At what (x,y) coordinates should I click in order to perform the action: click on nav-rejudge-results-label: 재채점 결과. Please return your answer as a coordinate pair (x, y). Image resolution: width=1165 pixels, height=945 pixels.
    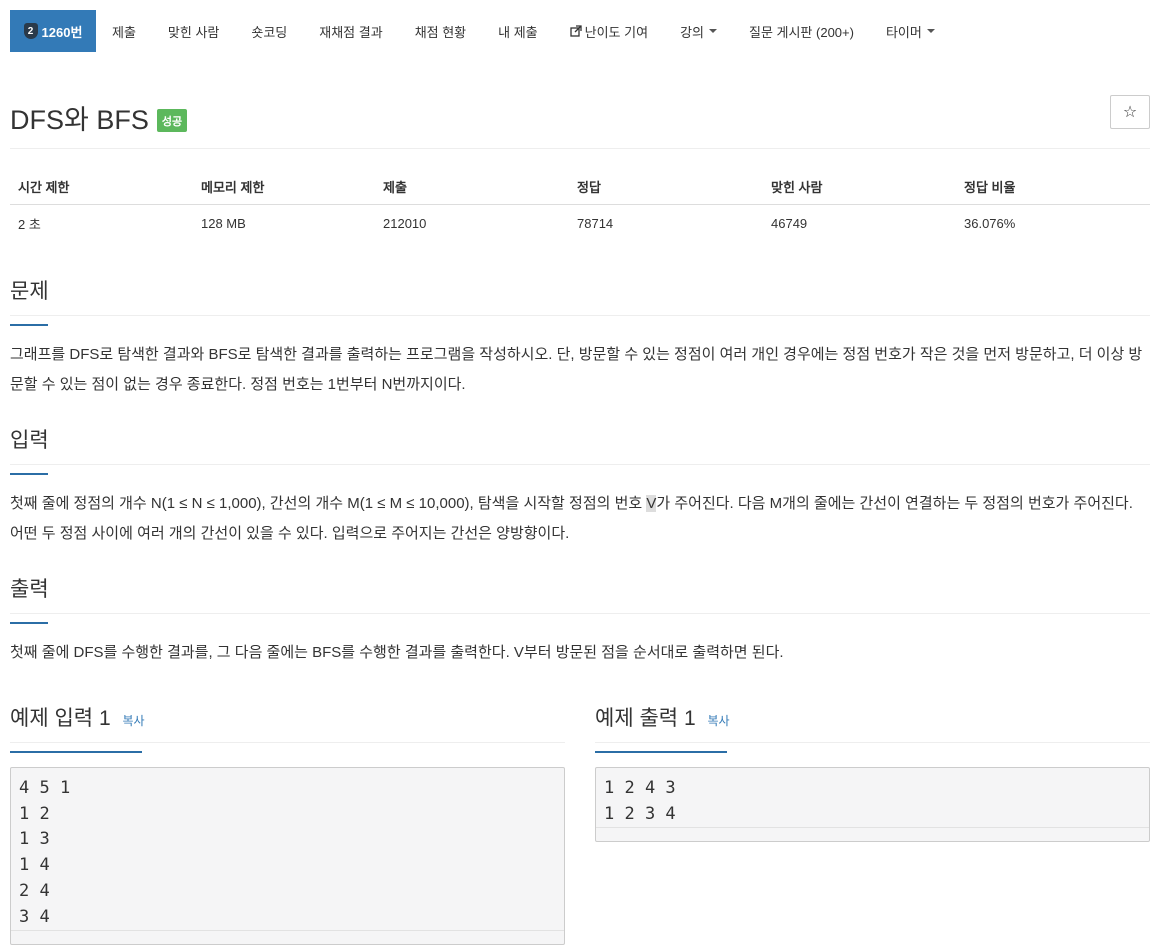
    Looking at the image, I should click on (351, 32).